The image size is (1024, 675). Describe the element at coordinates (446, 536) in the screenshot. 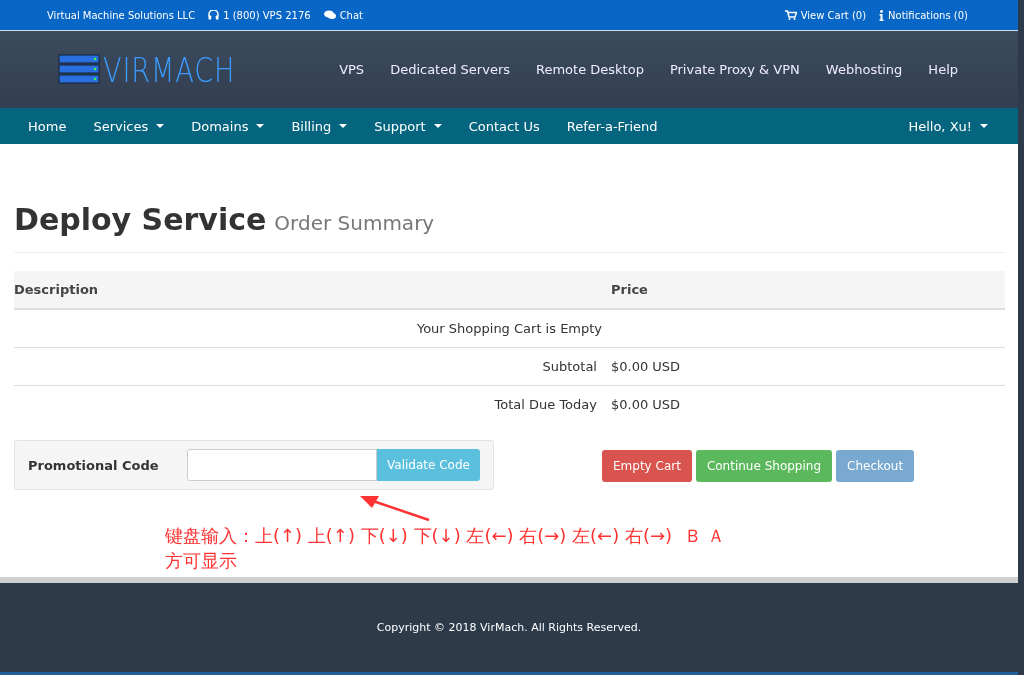

I see `annotation-text: 键盘输入：上(↑) 上(↑) 下(↓) 下(↓) 左(←) 右(→) 左(←) 右(→) Ｂ Ａ` at that location.